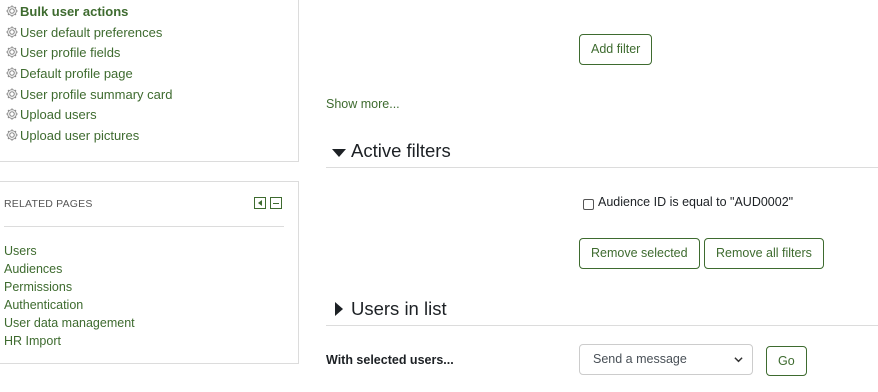 This screenshot has width=878, height=392. I want to click on nav-item-label: Bulk user actions, so click(74, 11).